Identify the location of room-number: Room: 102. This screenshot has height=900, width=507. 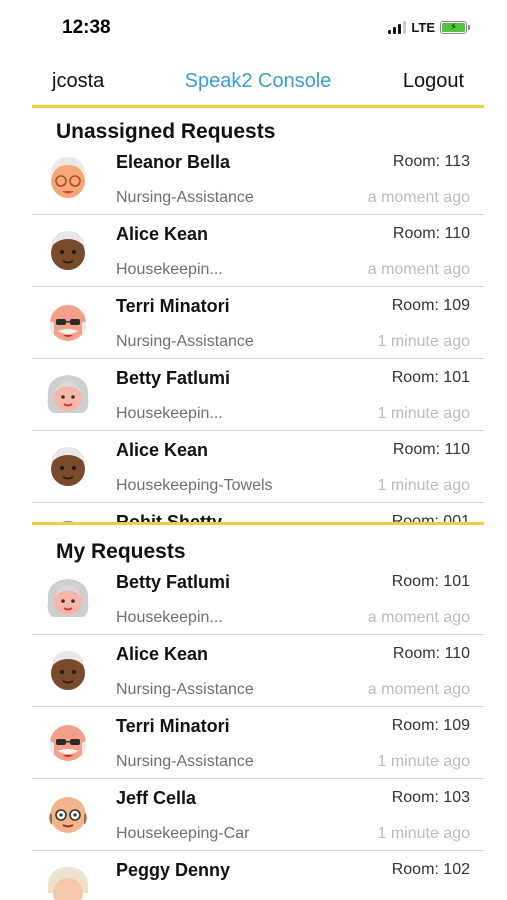
(431, 870).